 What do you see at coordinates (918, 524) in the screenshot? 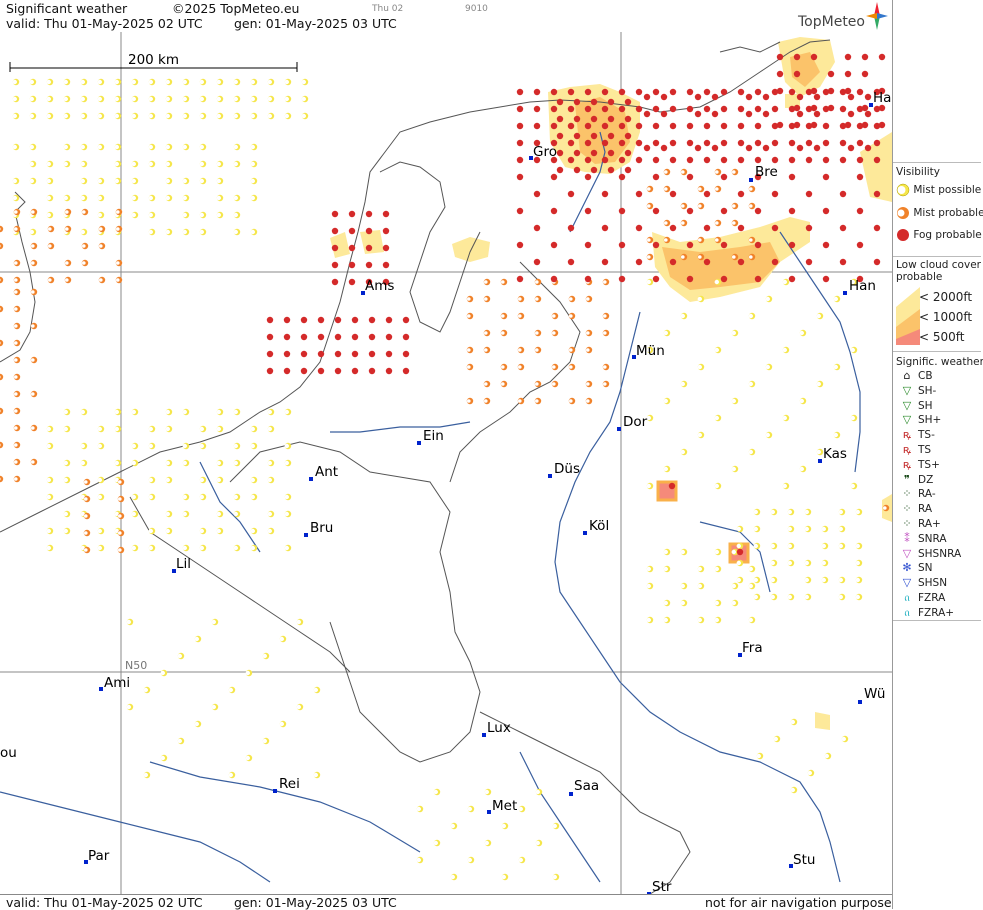
I see `legend-rain-heavy: ⁘ RA+` at bounding box center [918, 524].